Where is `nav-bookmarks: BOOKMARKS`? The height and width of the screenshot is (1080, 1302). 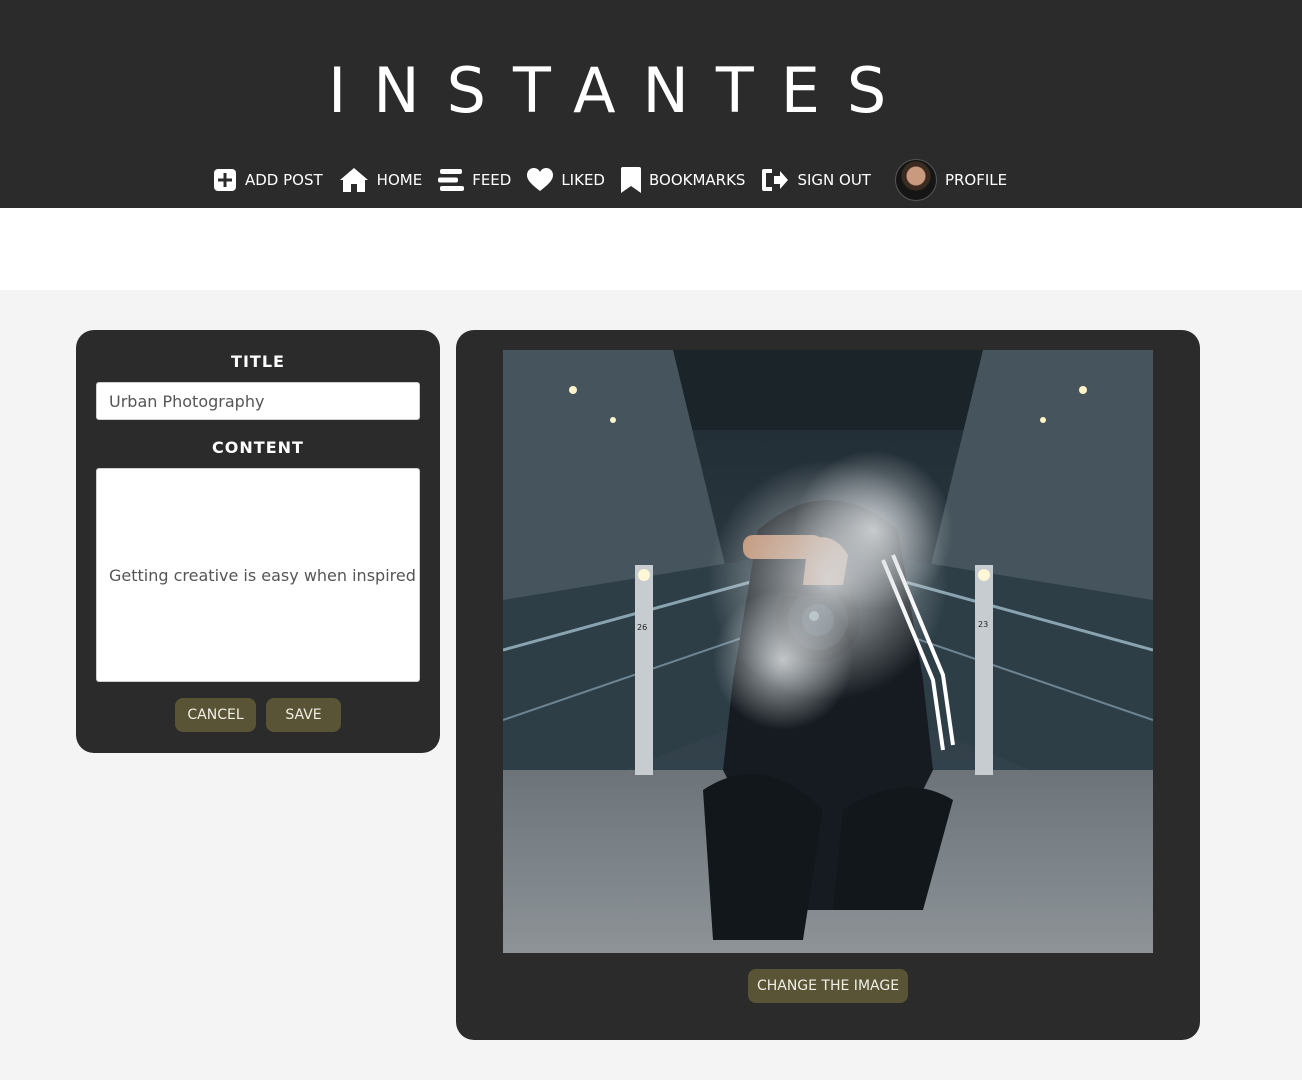 nav-bookmarks: BOOKMARKS is located at coordinates (683, 180).